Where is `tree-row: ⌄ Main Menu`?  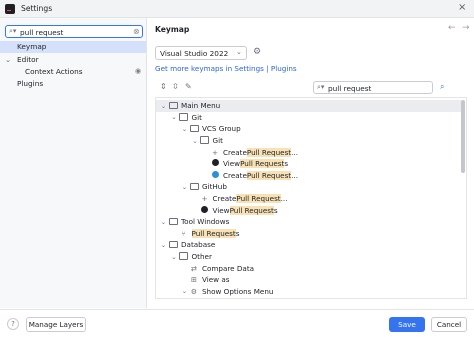
tree-row: ⌄ Main Menu is located at coordinates (308, 106).